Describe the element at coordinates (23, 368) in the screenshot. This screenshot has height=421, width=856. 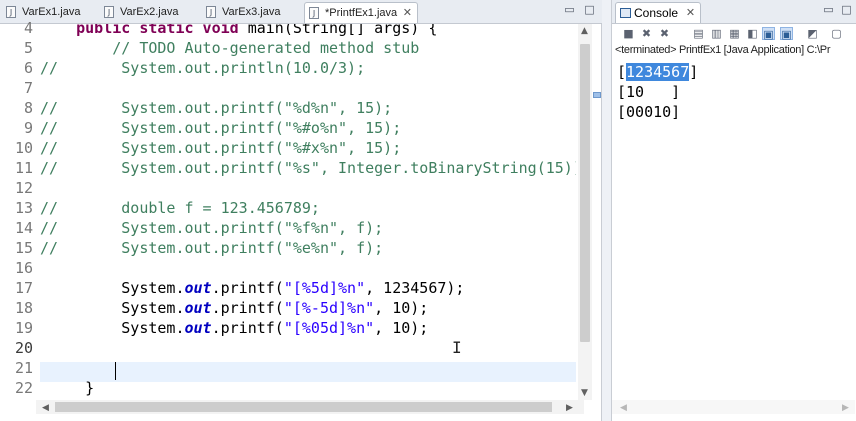
I see `line-number: 21` at that location.